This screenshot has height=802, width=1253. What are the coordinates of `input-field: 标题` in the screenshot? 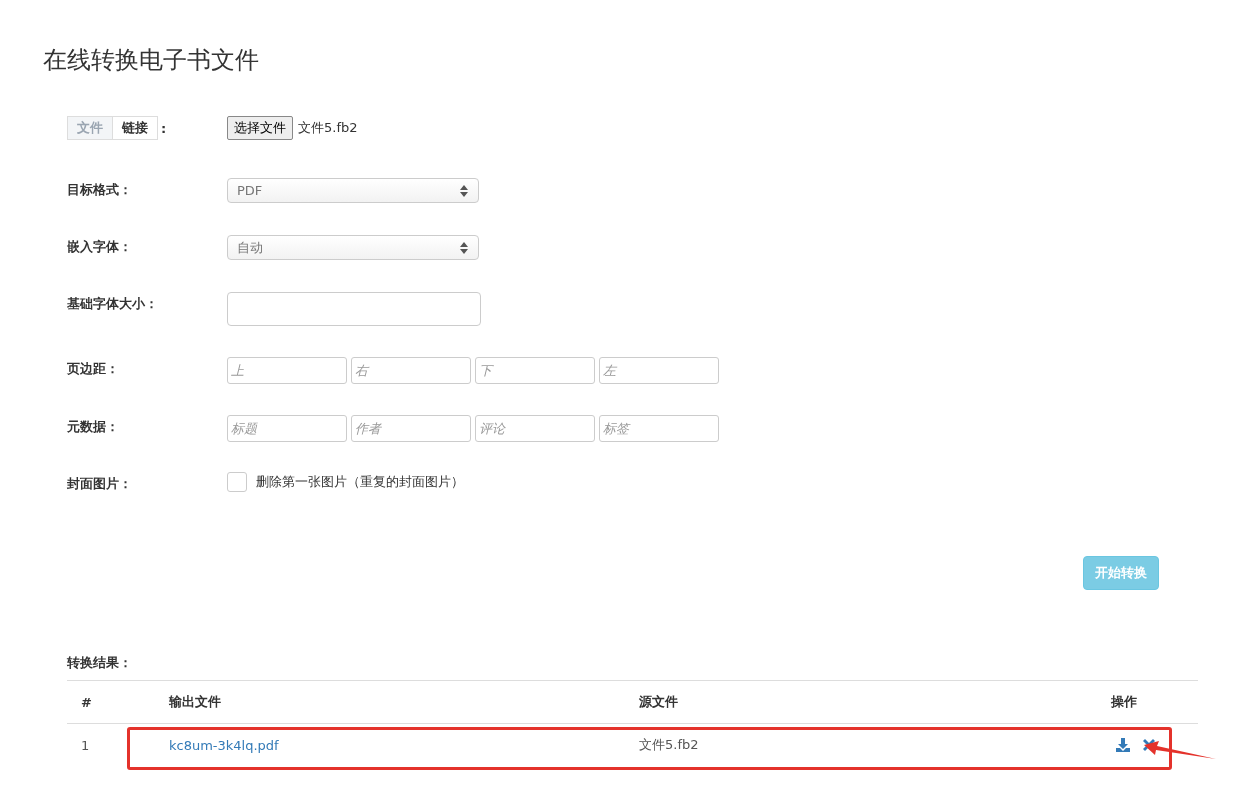 It's located at (287, 428).